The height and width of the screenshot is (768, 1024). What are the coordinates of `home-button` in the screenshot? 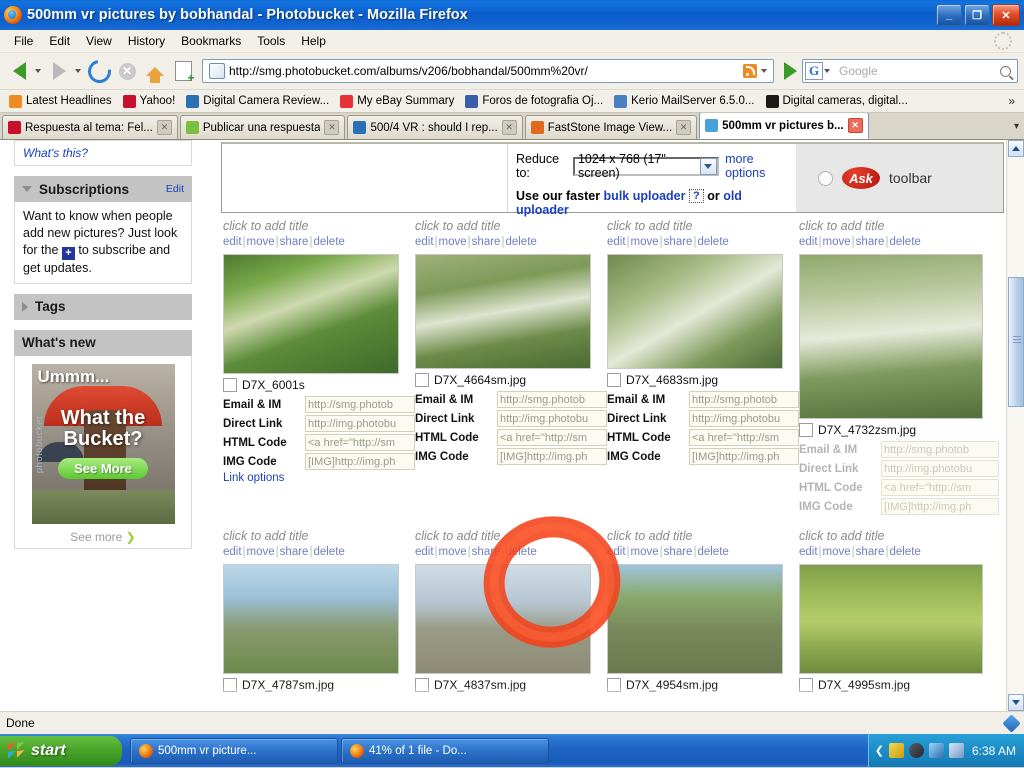 It's located at (155, 71).